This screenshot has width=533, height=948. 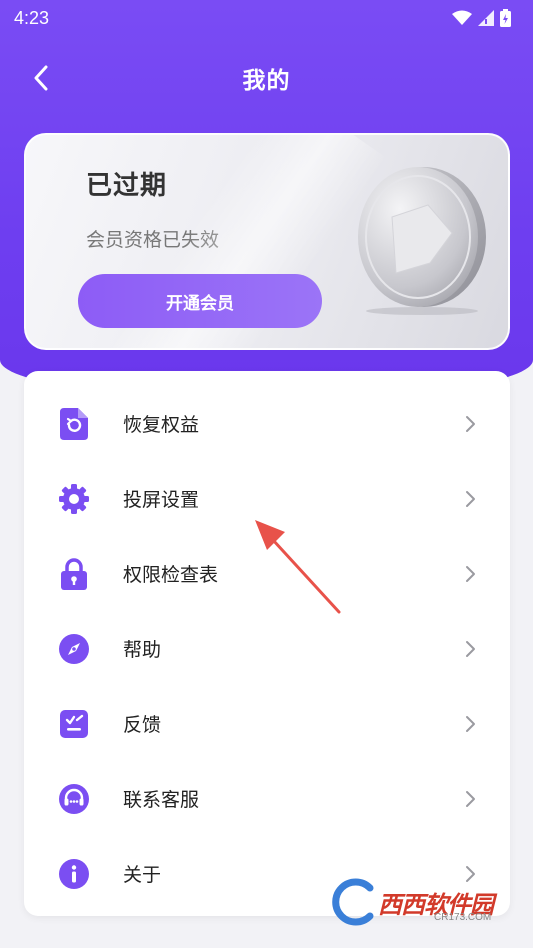 What do you see at coordinates (430, 902) in the screenshot?
I see `watermark-logo: 西西软件园 CR173.COM` at bounding box center [430, 902].